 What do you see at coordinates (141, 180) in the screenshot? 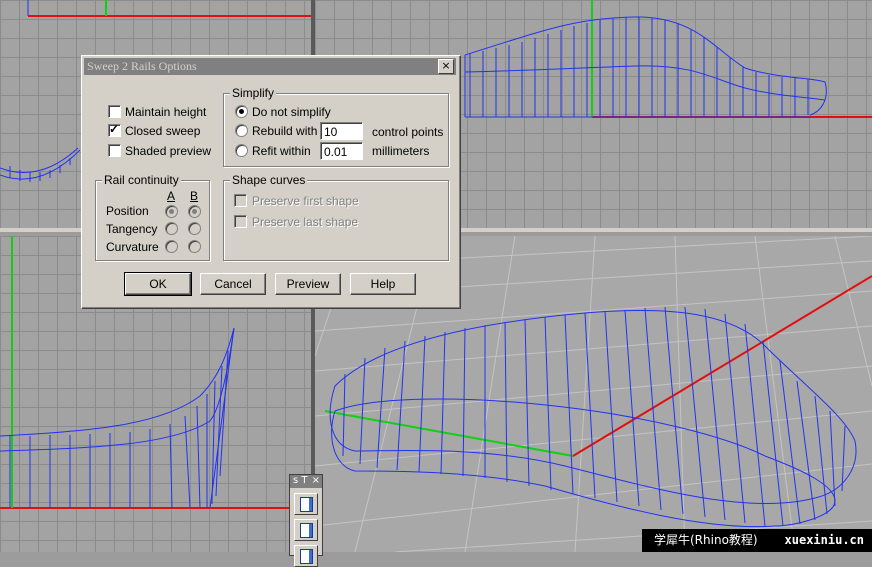
I see `rail-continuity-title: Rail continuity` at bounding box center [141, 180].